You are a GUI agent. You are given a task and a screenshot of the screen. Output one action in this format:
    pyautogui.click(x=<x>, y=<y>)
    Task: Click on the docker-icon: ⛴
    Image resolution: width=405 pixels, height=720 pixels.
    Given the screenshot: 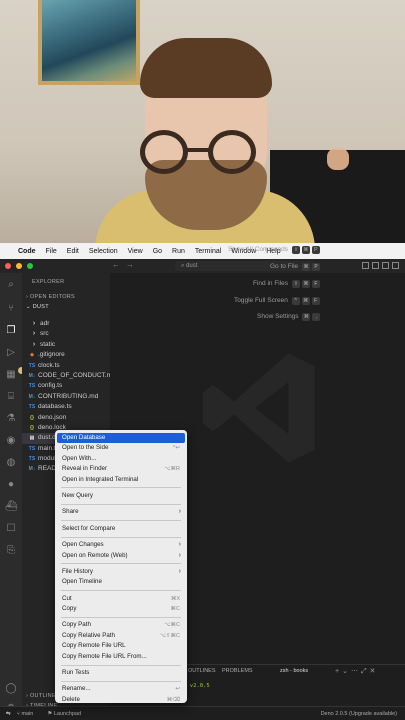 What is the action you would take?
    pyautogui.click(x=11, y=507)
    